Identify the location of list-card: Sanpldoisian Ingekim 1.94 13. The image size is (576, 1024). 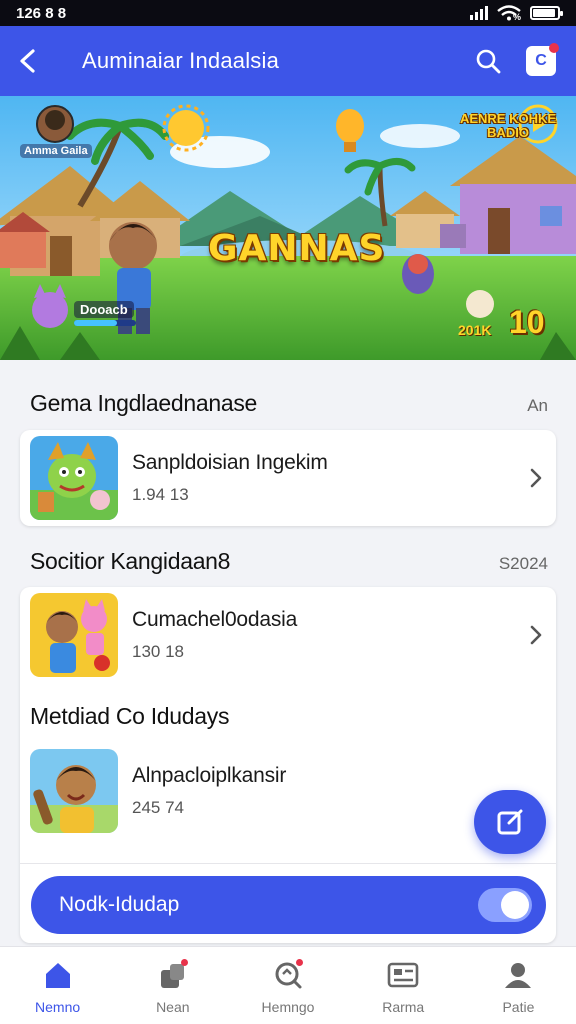
(288, 478).